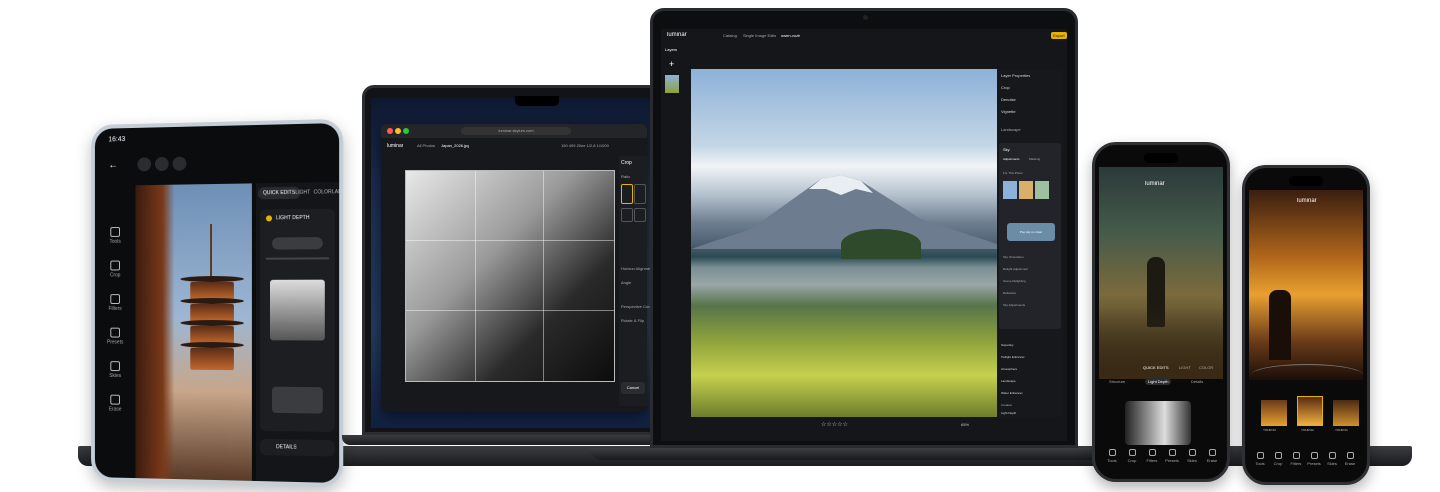  What do you see at coordinates (115, 270) in the screenshot?
I see `rail-item-crop: Crop` at bounding box center [115, 270].